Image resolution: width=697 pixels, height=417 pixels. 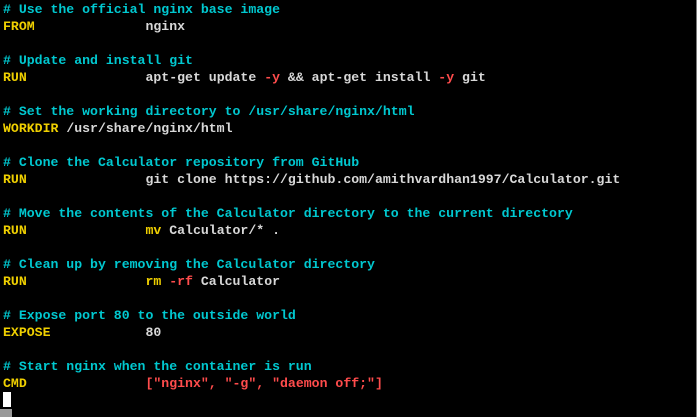 I want to click on scrollbar-corner, so click(x=6, y=413).